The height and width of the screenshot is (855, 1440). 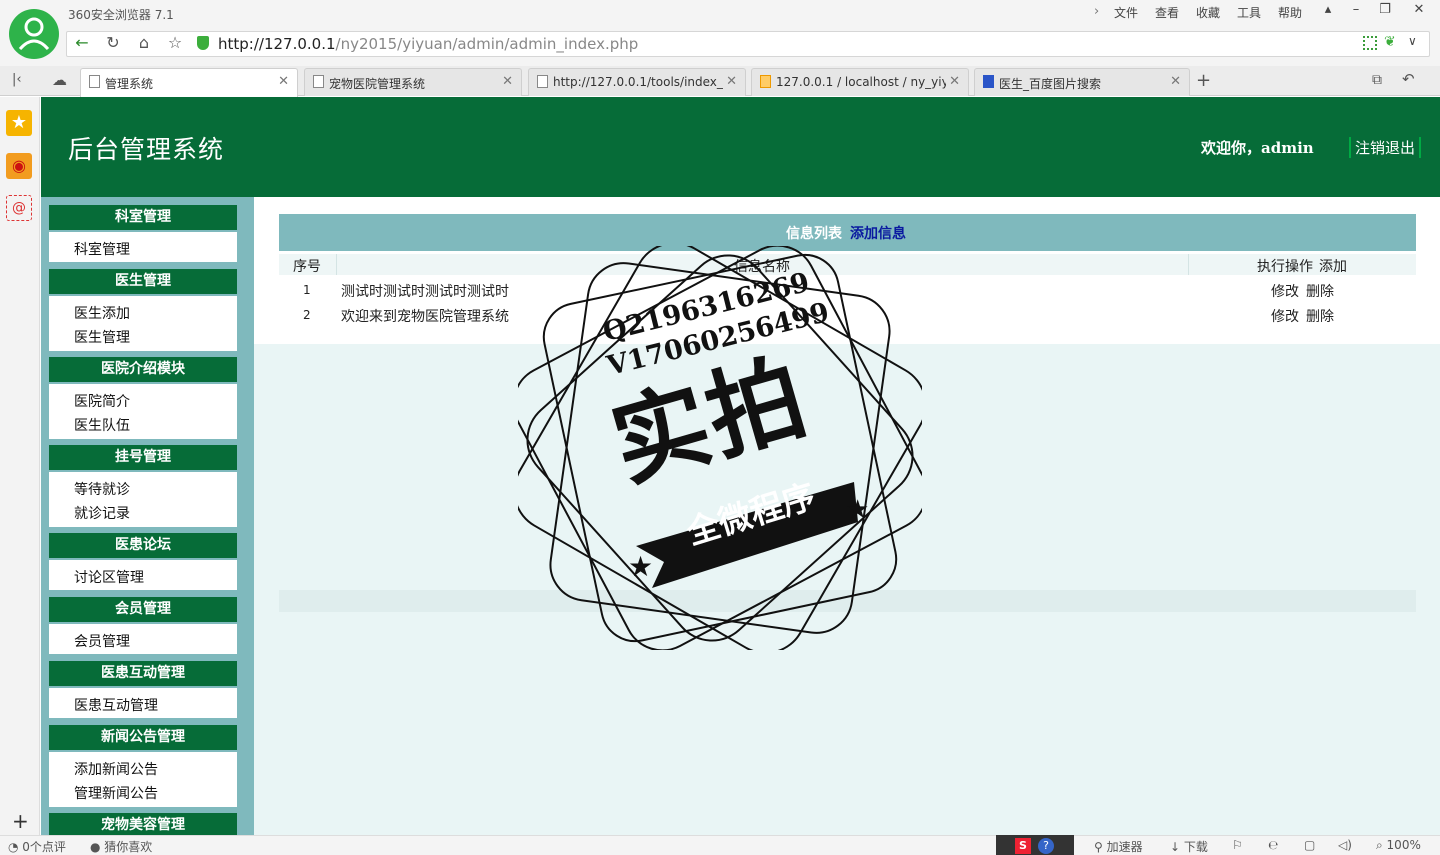 I want to click on tab-tools: http://127.0.0.1/tools/index_ ✕, so click(x=637, y=82).